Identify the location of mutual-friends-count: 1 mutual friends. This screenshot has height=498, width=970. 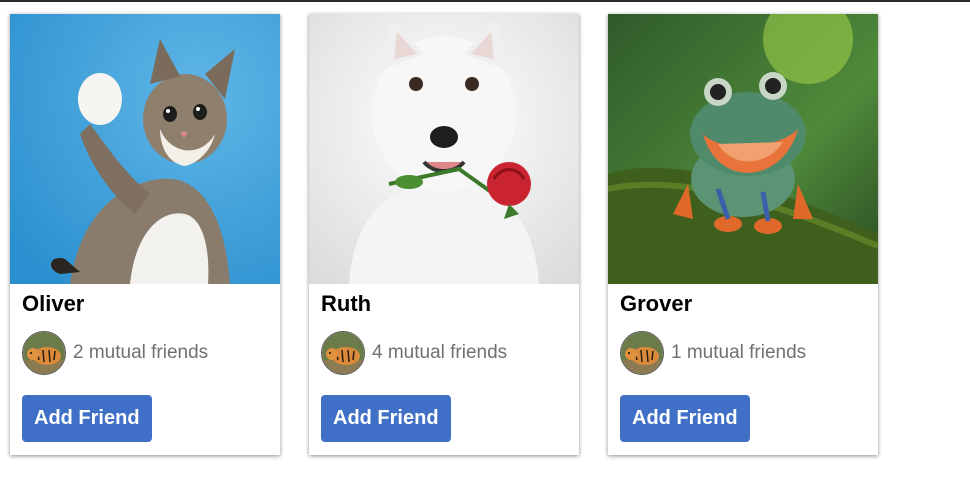
(739, 352).